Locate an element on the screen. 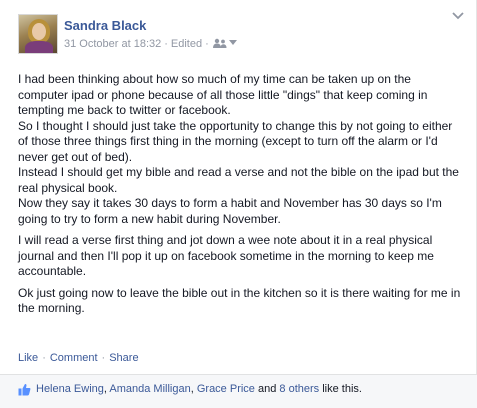 The image size is (477, 408). likes-others-link: 8 others is located at coordinates (299, 389).